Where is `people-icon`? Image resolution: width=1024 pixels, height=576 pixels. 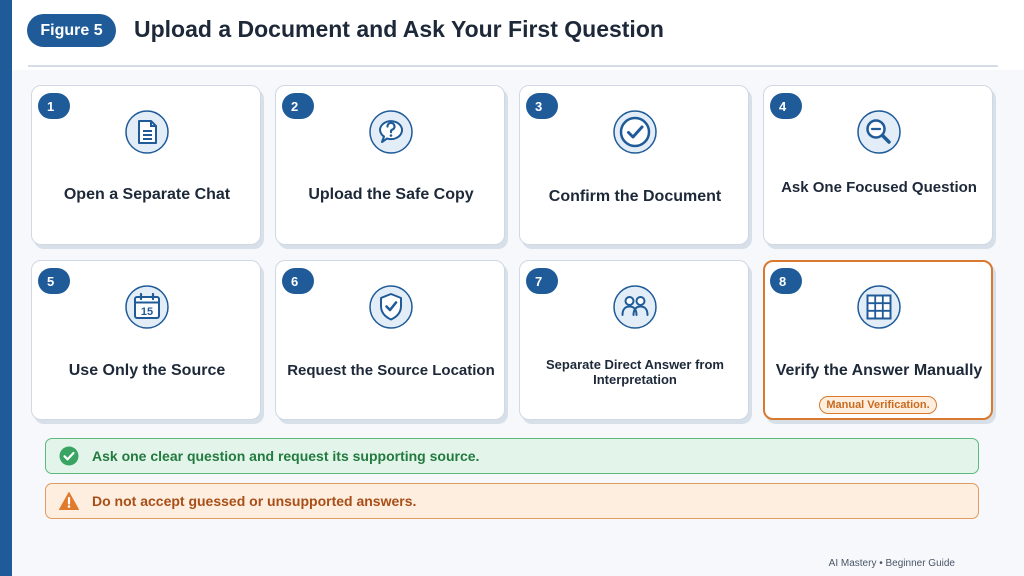 people-icon is located at coordinates (635, 307).